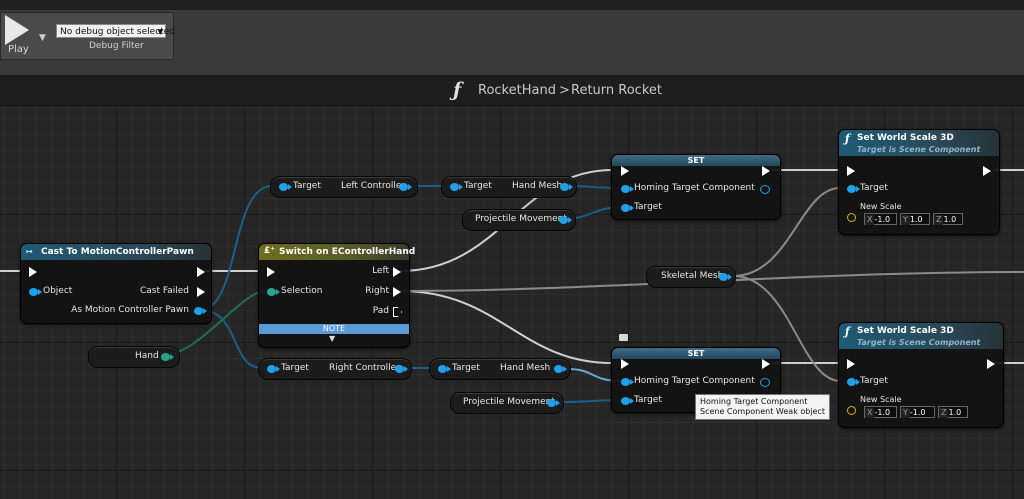  What do you see at coordinates (58, 291) in the screenshot?
I see `cast-object-label: Object` at bounding box center [58, 291].